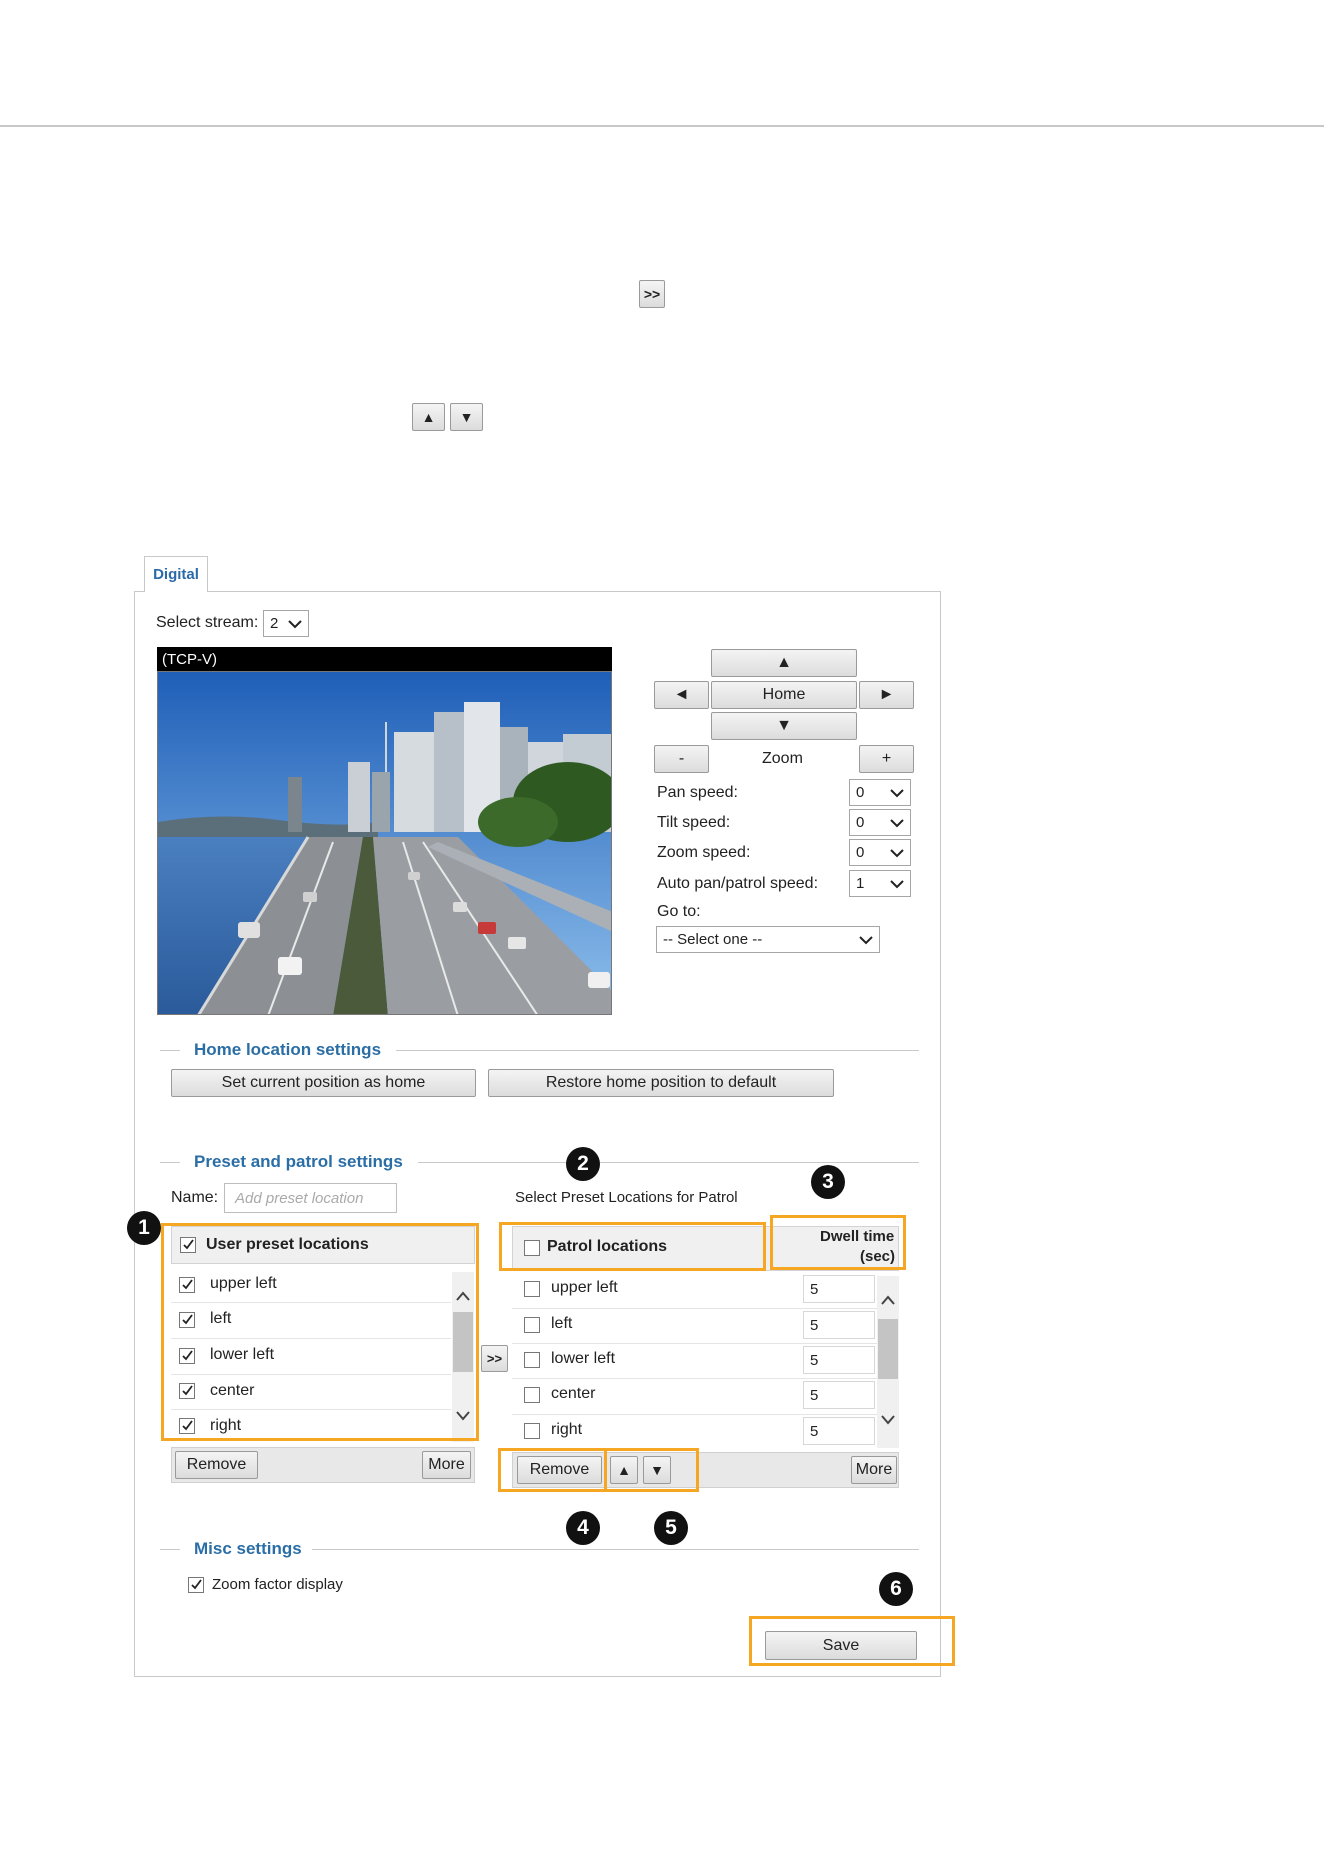  Describe the element at coordinates (584, 1287) in the screenshot. I see `patrol-label: upper left` at that location.